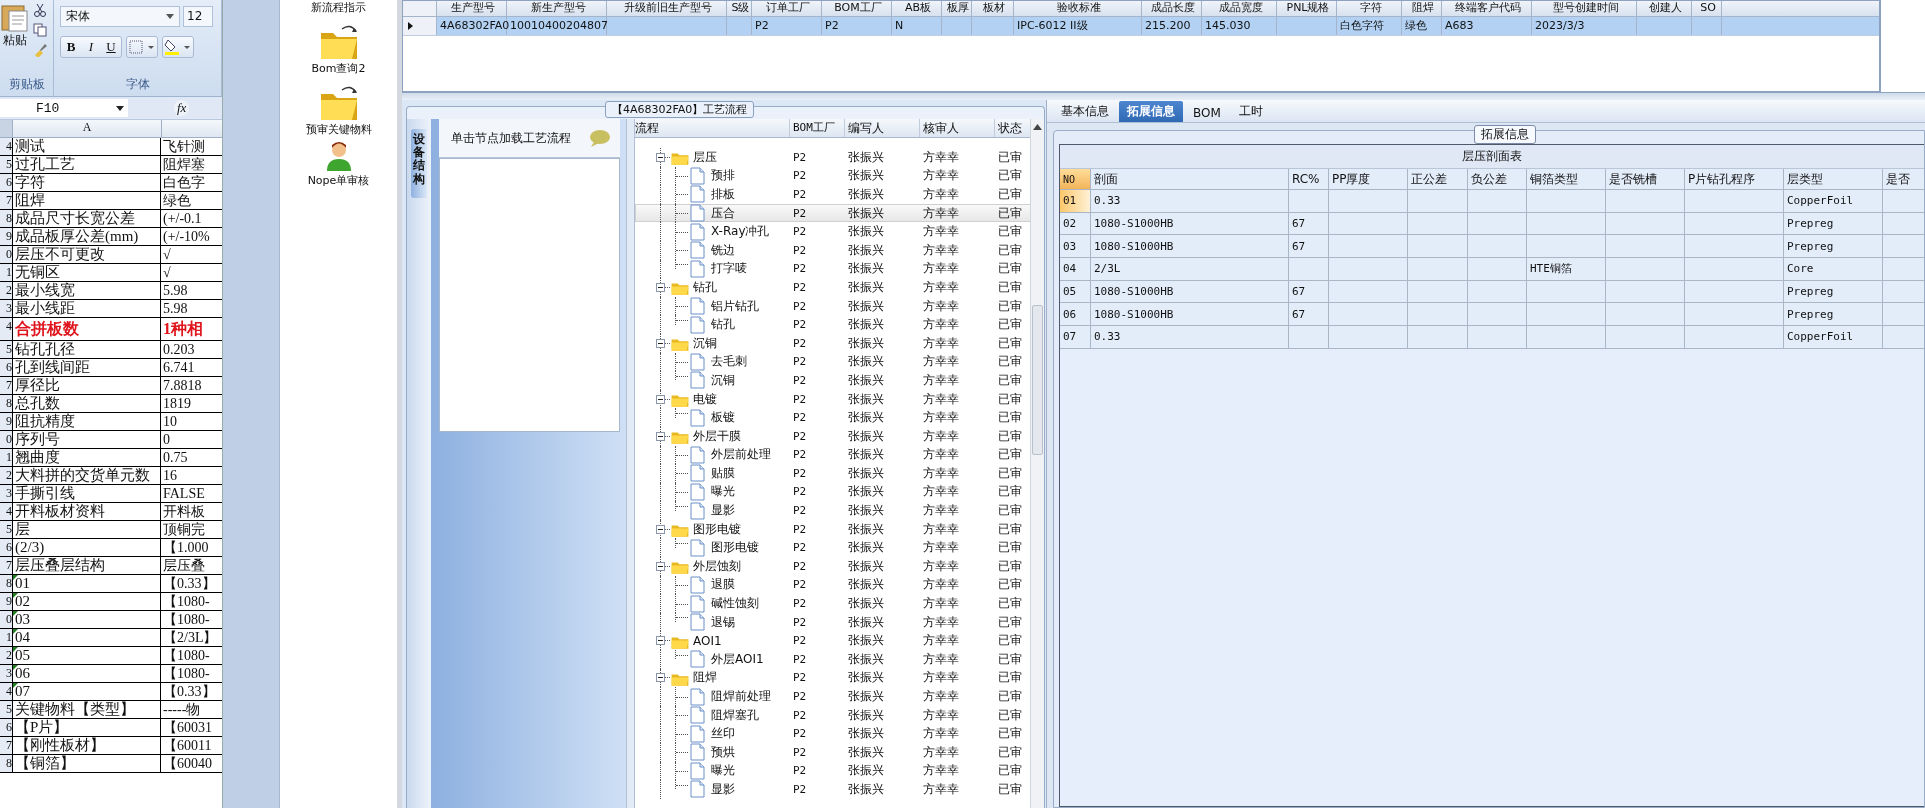 The height and width of the screenshot is (808, 1925). Describe the element at coordinates (1664, 8) in the screenshot. I see `column-header: 创建人` at that location.